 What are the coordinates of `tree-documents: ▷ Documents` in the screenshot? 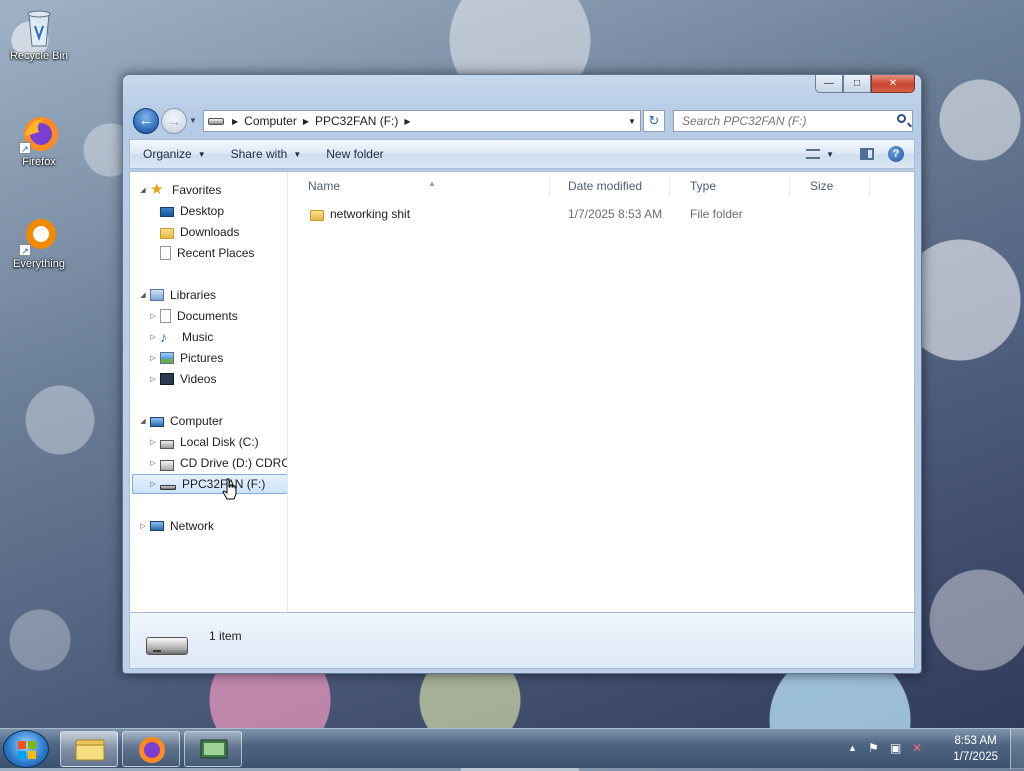 It's located at (193, 316).